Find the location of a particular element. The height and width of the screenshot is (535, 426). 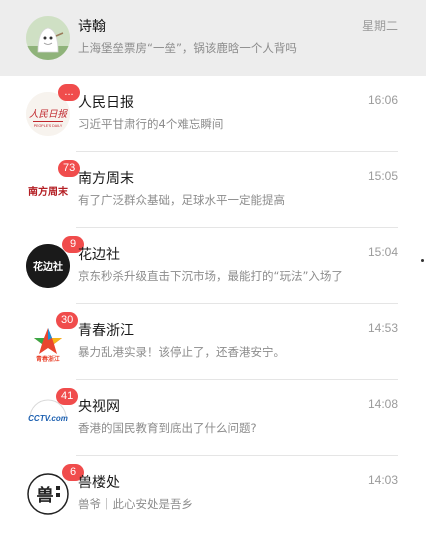

avatar is located at coordinates (48, 38).